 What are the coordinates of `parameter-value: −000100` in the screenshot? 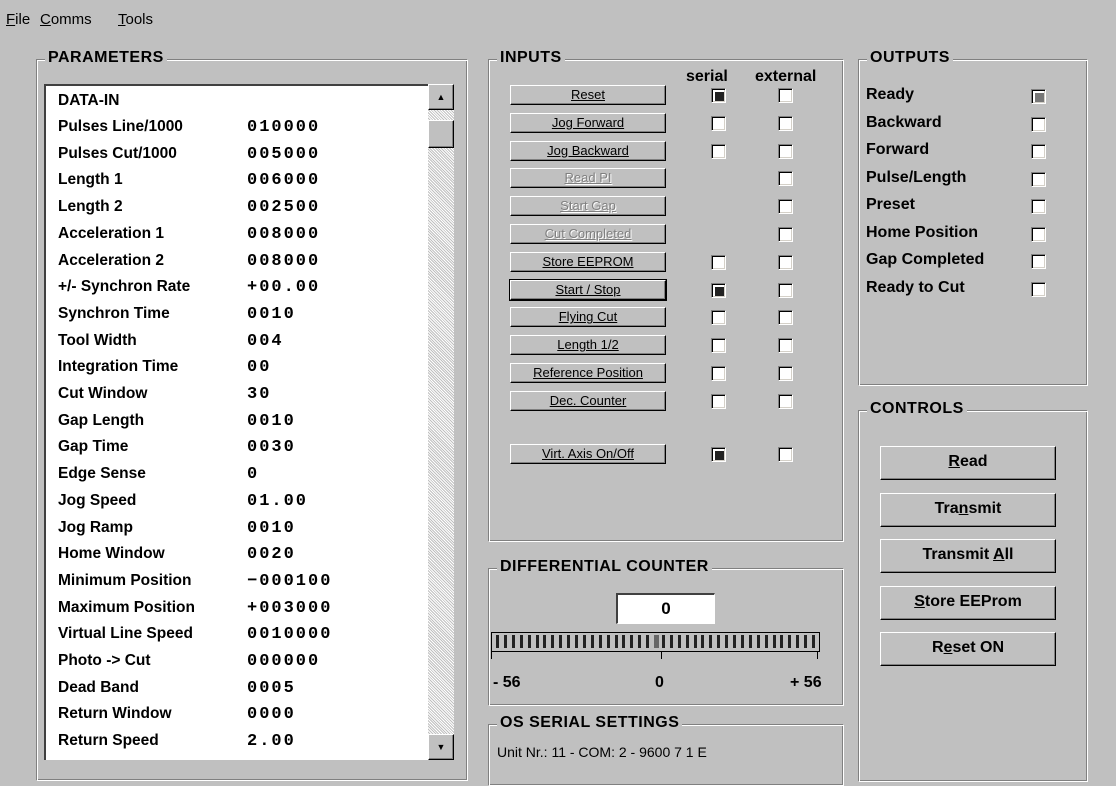 It's located at (290, 581).